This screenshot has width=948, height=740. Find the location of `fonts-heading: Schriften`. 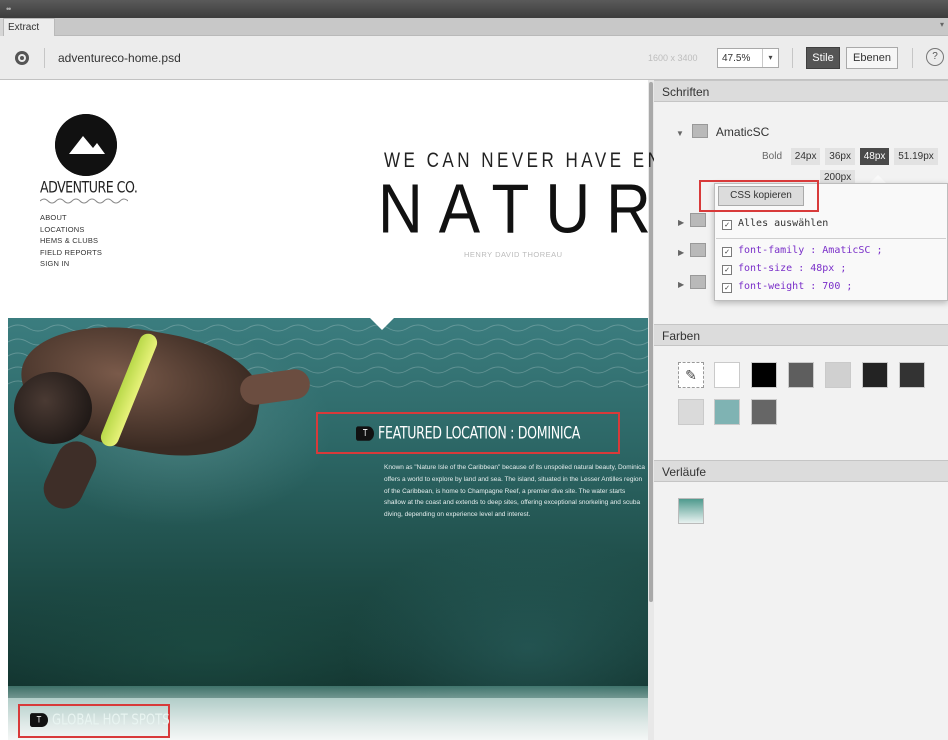

fonts-heading: Schriften is located at coordinates (801, 91).